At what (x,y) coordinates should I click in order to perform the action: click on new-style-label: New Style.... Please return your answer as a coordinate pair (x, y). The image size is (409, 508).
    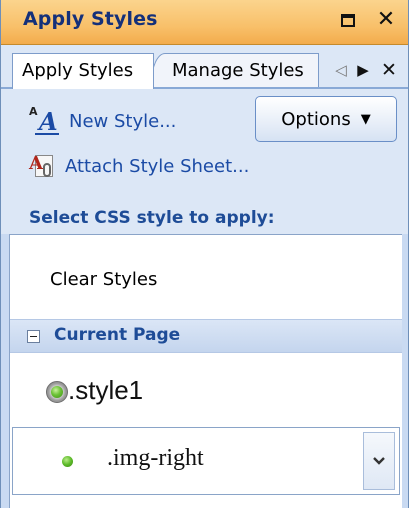
    Looking at the image, I should click on (123, 121).